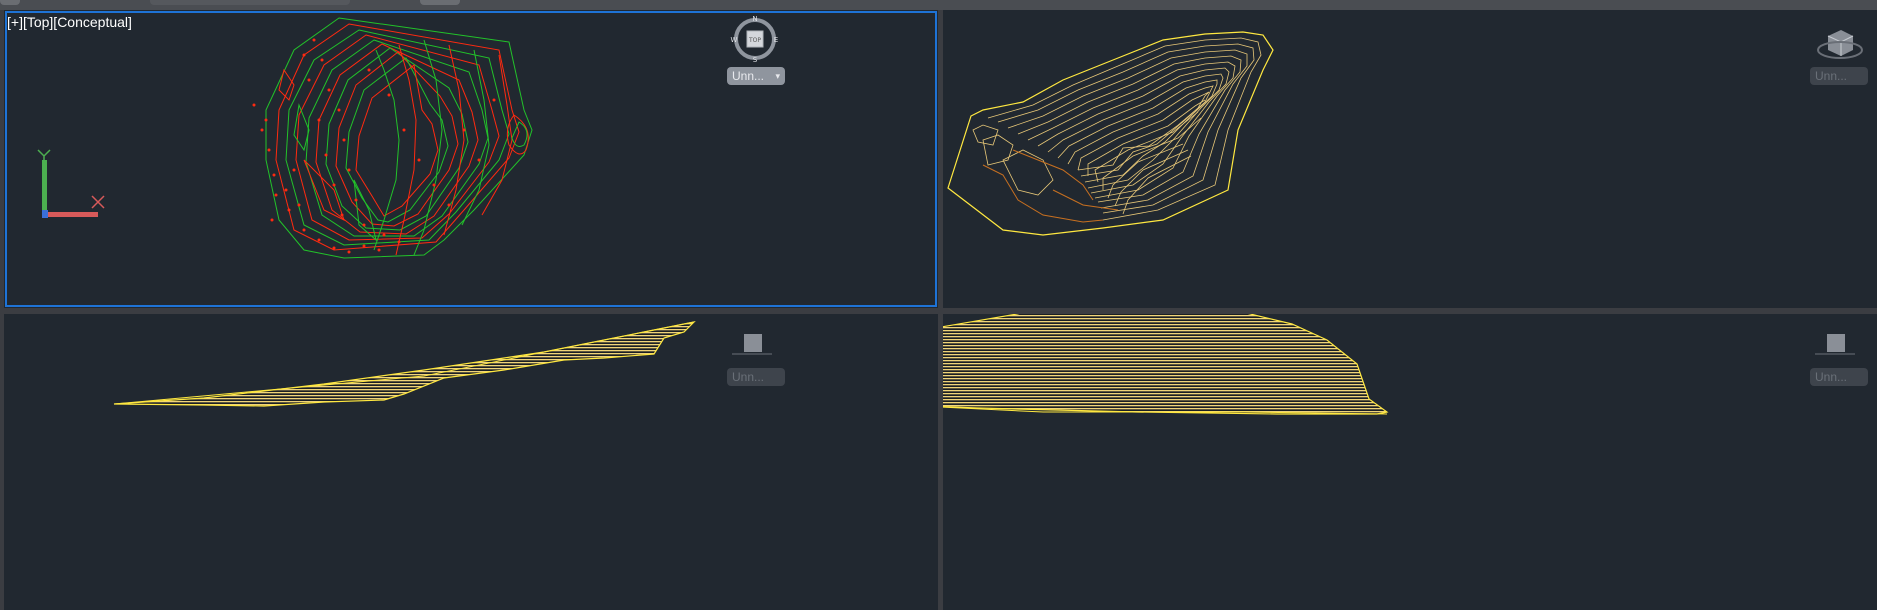  Describe the element at coordinates (1835, 347) in the screenshot. I see `viewcube-right-icon` at that location.